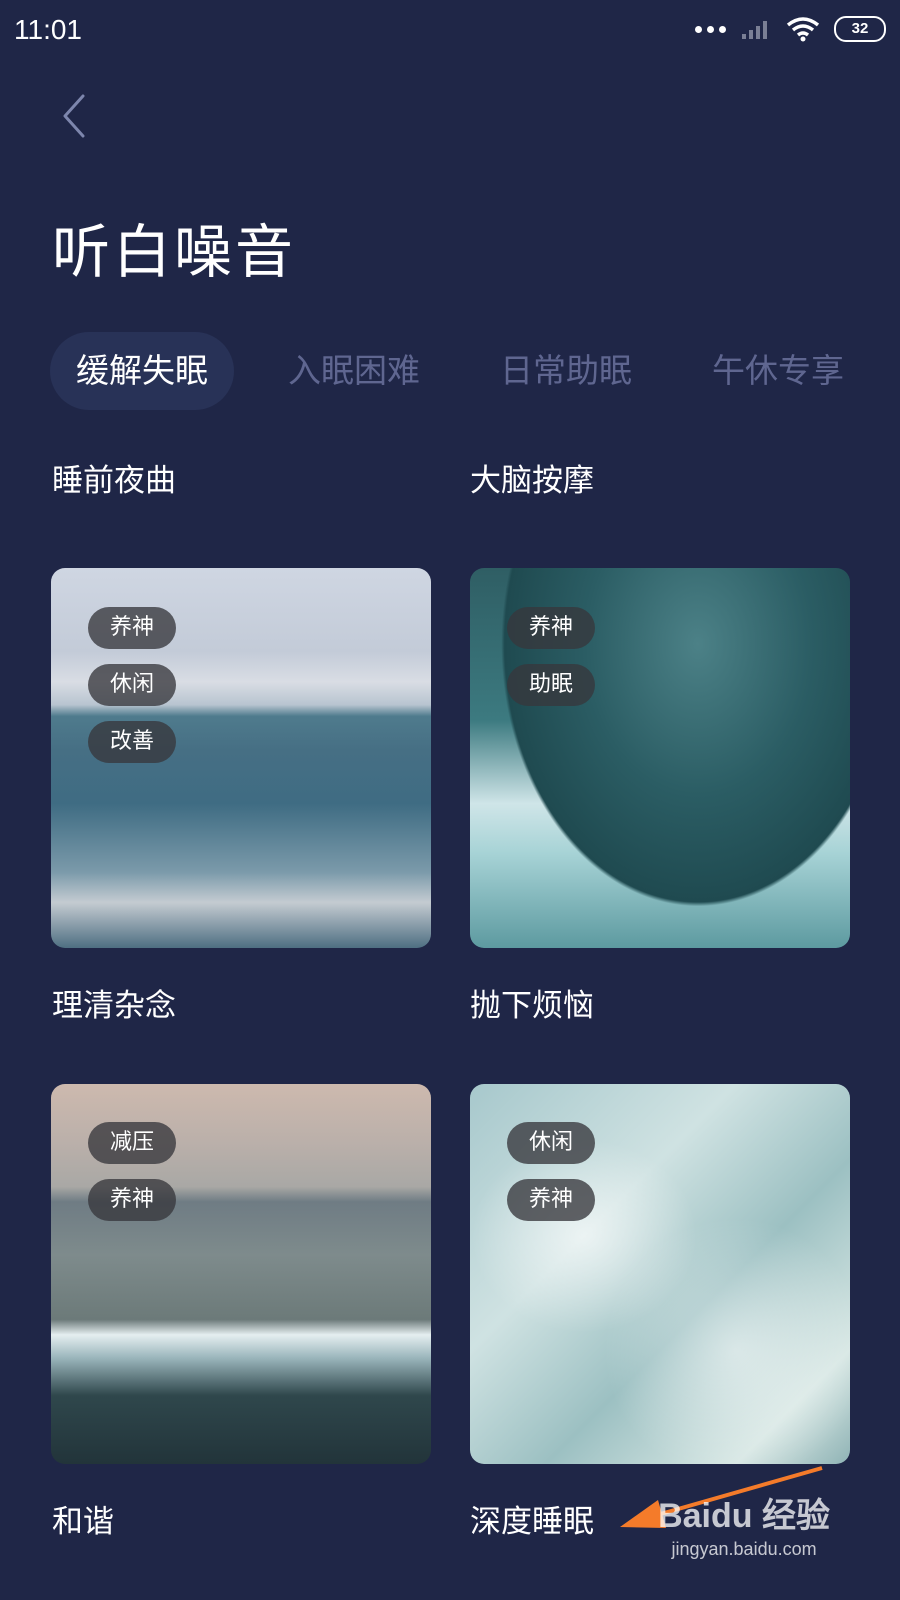 Image resolution: width=900 pixels, height=1600 pixels. I want to click on card-title: 睡前夜曲, so click(114, 477).